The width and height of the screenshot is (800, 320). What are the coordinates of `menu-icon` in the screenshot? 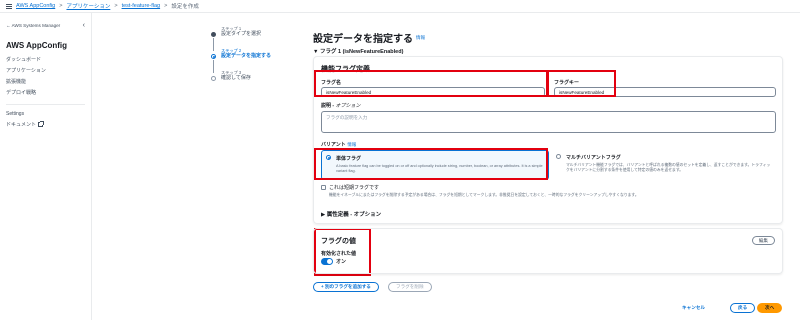 It's located at (9, 6).